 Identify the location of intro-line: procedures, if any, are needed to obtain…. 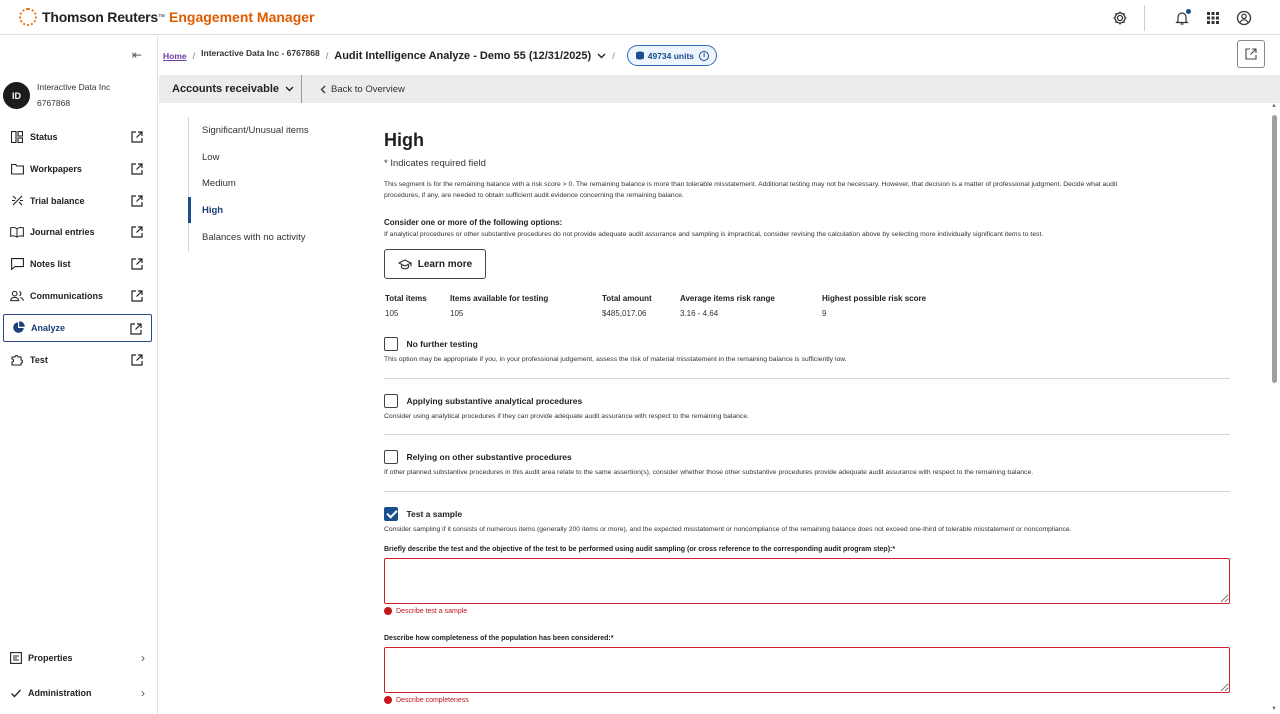
(534, 195).